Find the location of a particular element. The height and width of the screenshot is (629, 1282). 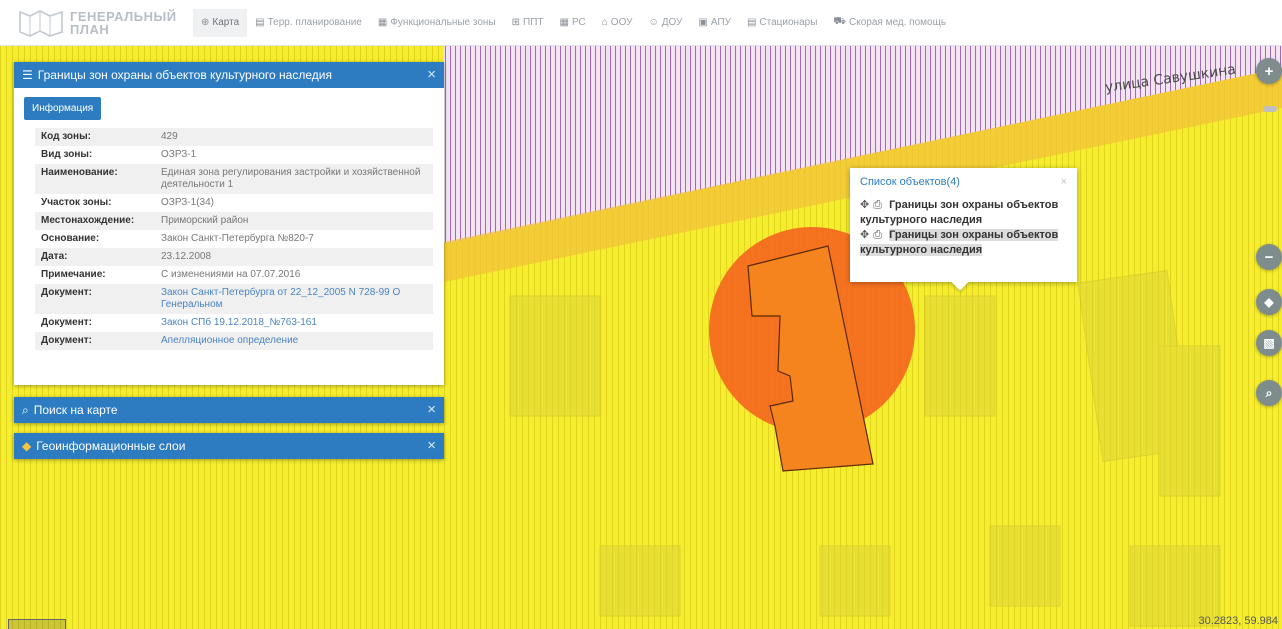

nav-item-label: Стационары is located at coordinates (788, 22).